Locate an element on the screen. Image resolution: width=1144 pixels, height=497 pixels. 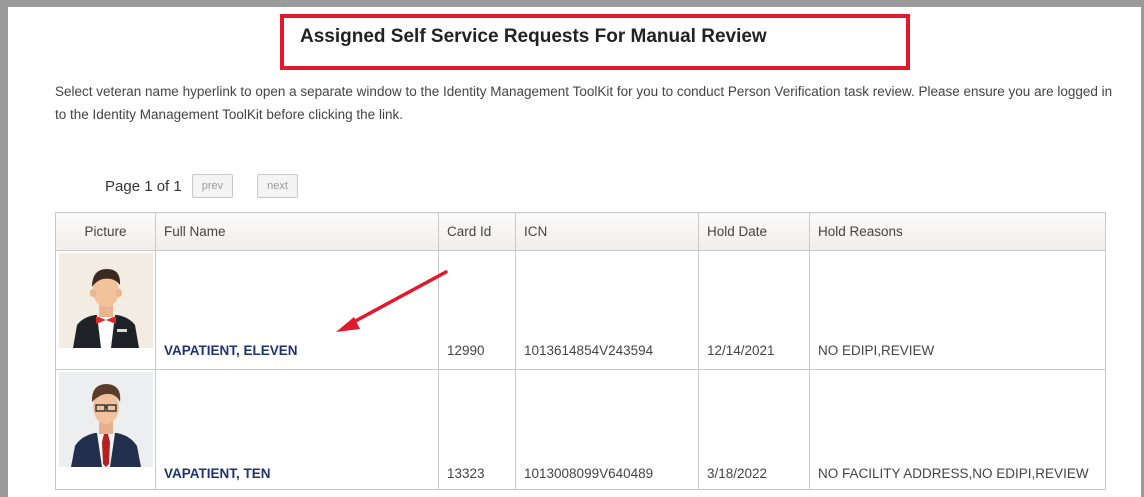
window-frame-top is located at coordinates (572, 3).